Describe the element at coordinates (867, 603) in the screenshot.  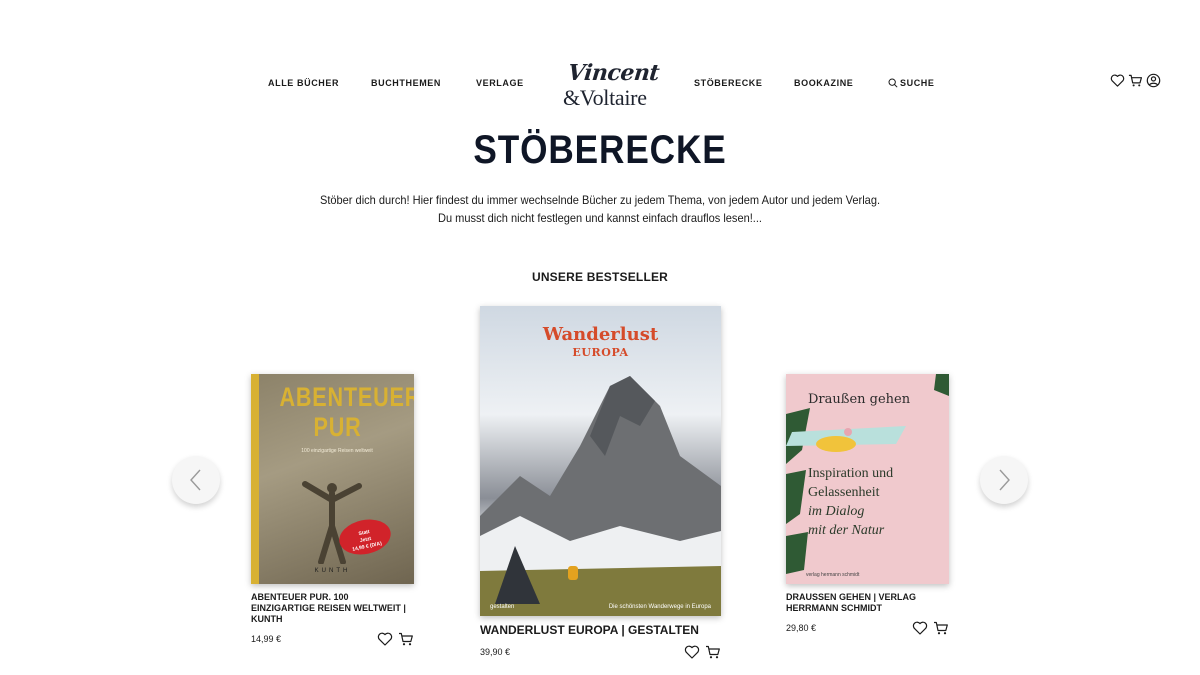
I see `book-title: DRAUSSEN GEHEN | VERLAG HERRMANN SCHMIDT` at that location.